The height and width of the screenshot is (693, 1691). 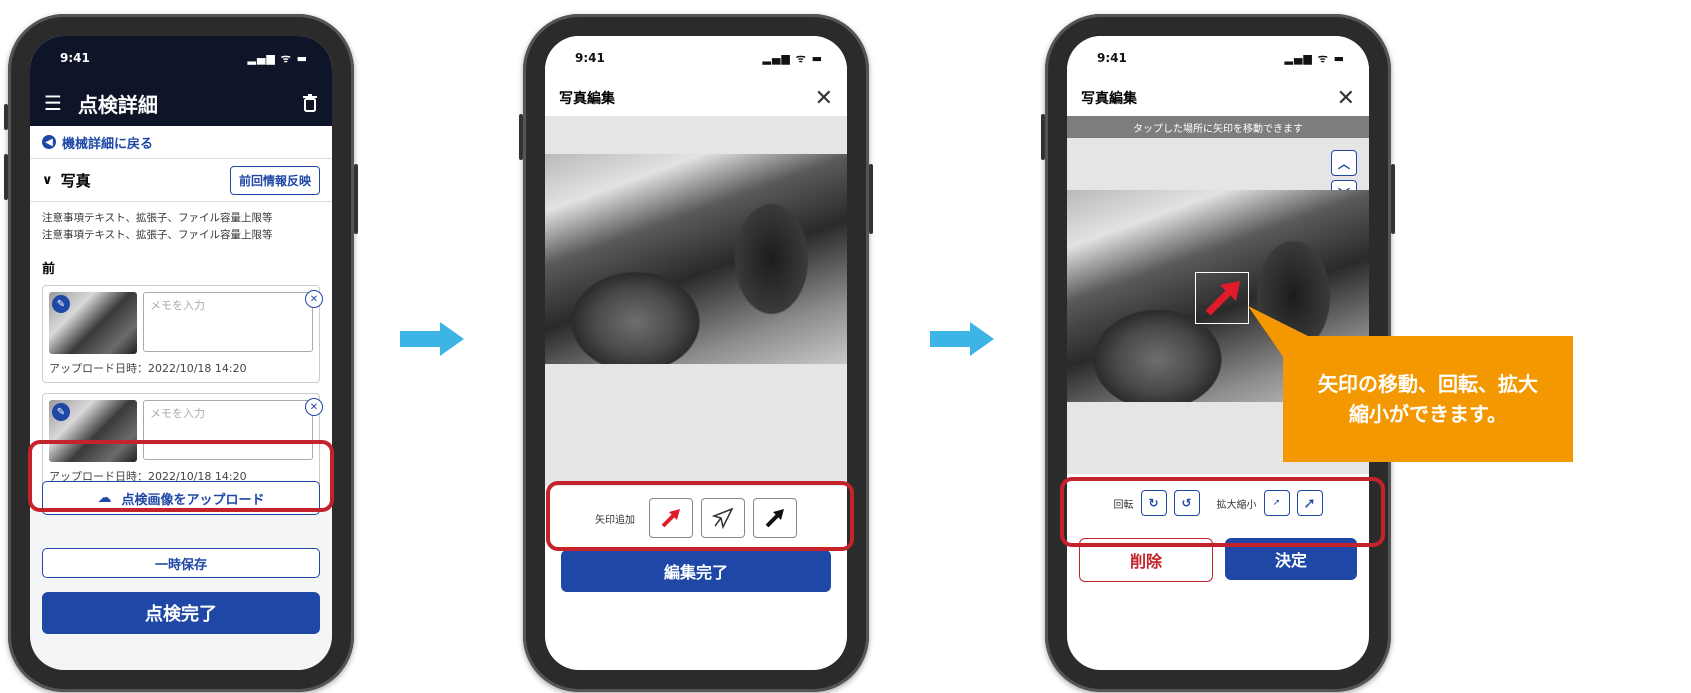 I want to click on arrow-selection-box, so click(x=1222, y=298).